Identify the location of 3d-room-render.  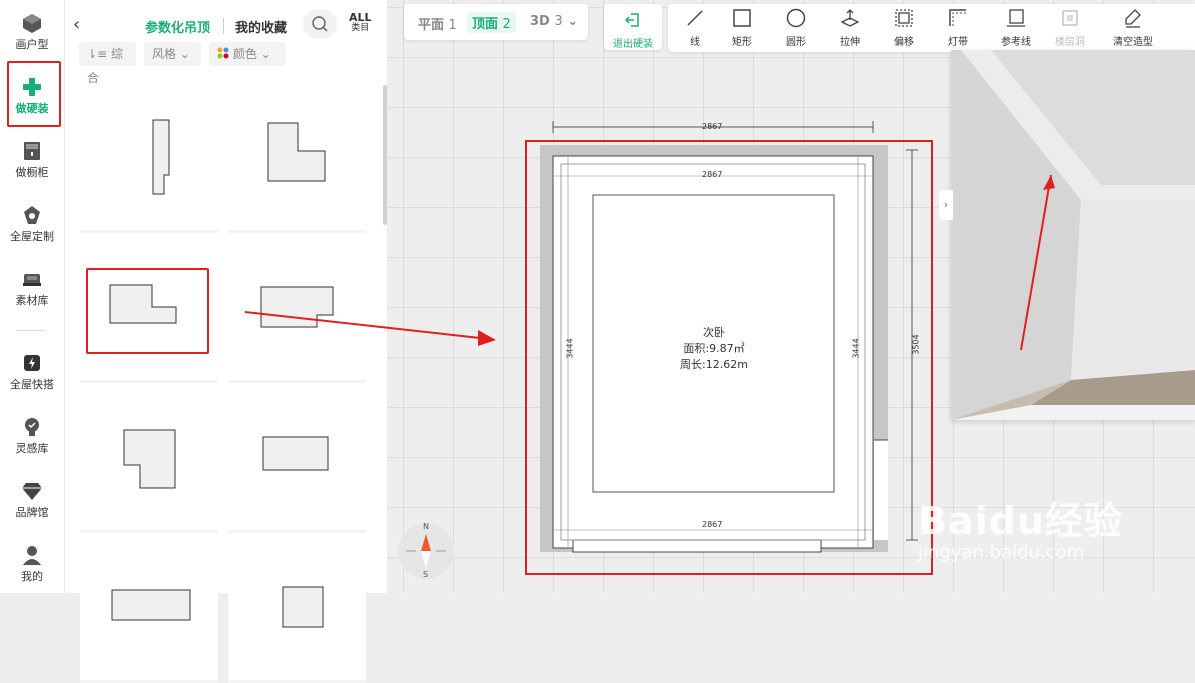
(1073, 235).